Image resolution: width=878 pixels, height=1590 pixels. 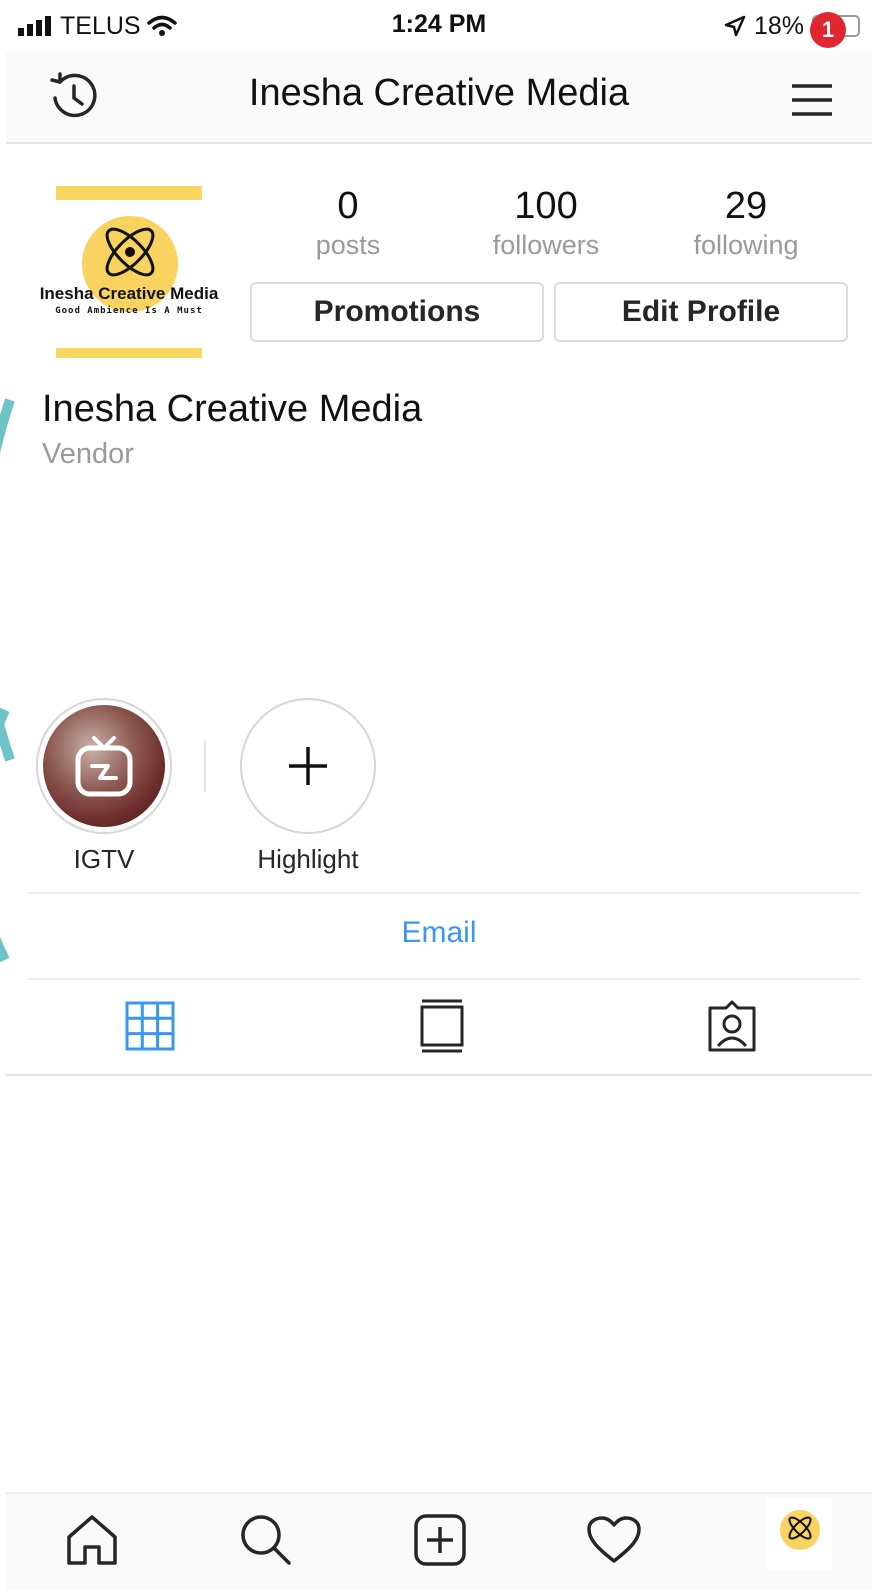 I want to click on nav-search, so click(x=266, y=1540).